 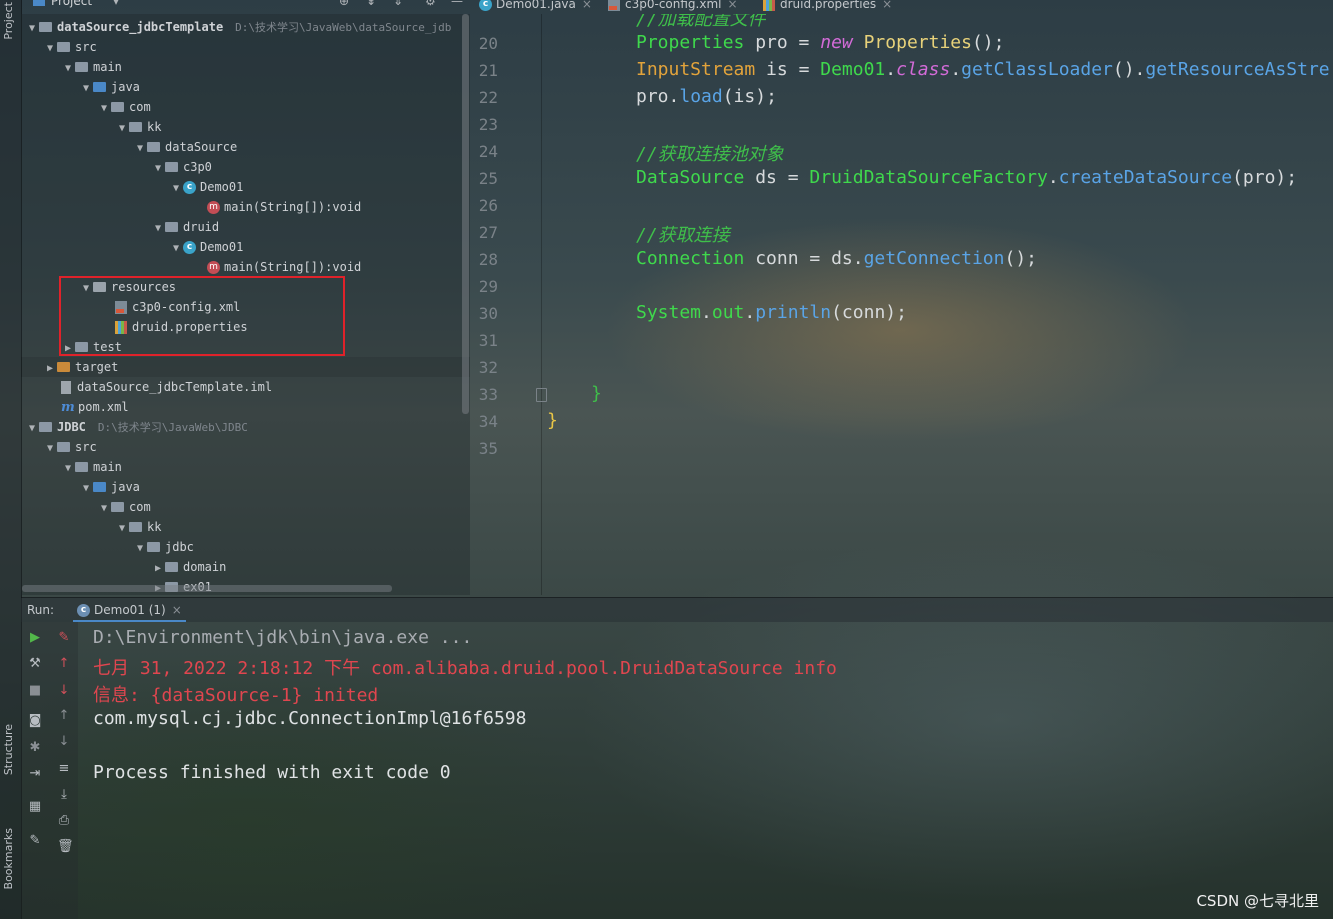 I want to click on code-line-20: Properties pro = new Properties();, so click(x=820, y=42).